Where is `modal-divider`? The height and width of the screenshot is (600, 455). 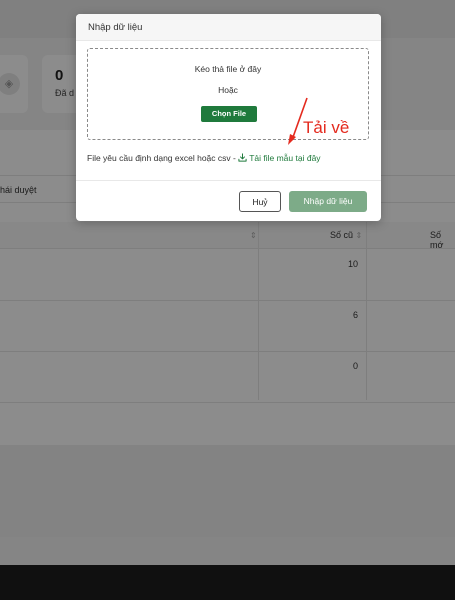 modal-divider is located at coordinates (228, 180).